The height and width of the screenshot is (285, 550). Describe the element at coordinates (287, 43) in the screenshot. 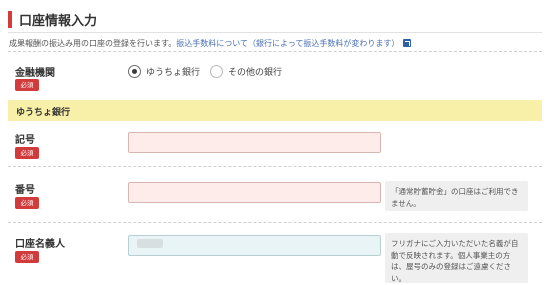

I see `fee-info-link: 振込手数料について（銀行によって振込手数料が変わります）` at that location.